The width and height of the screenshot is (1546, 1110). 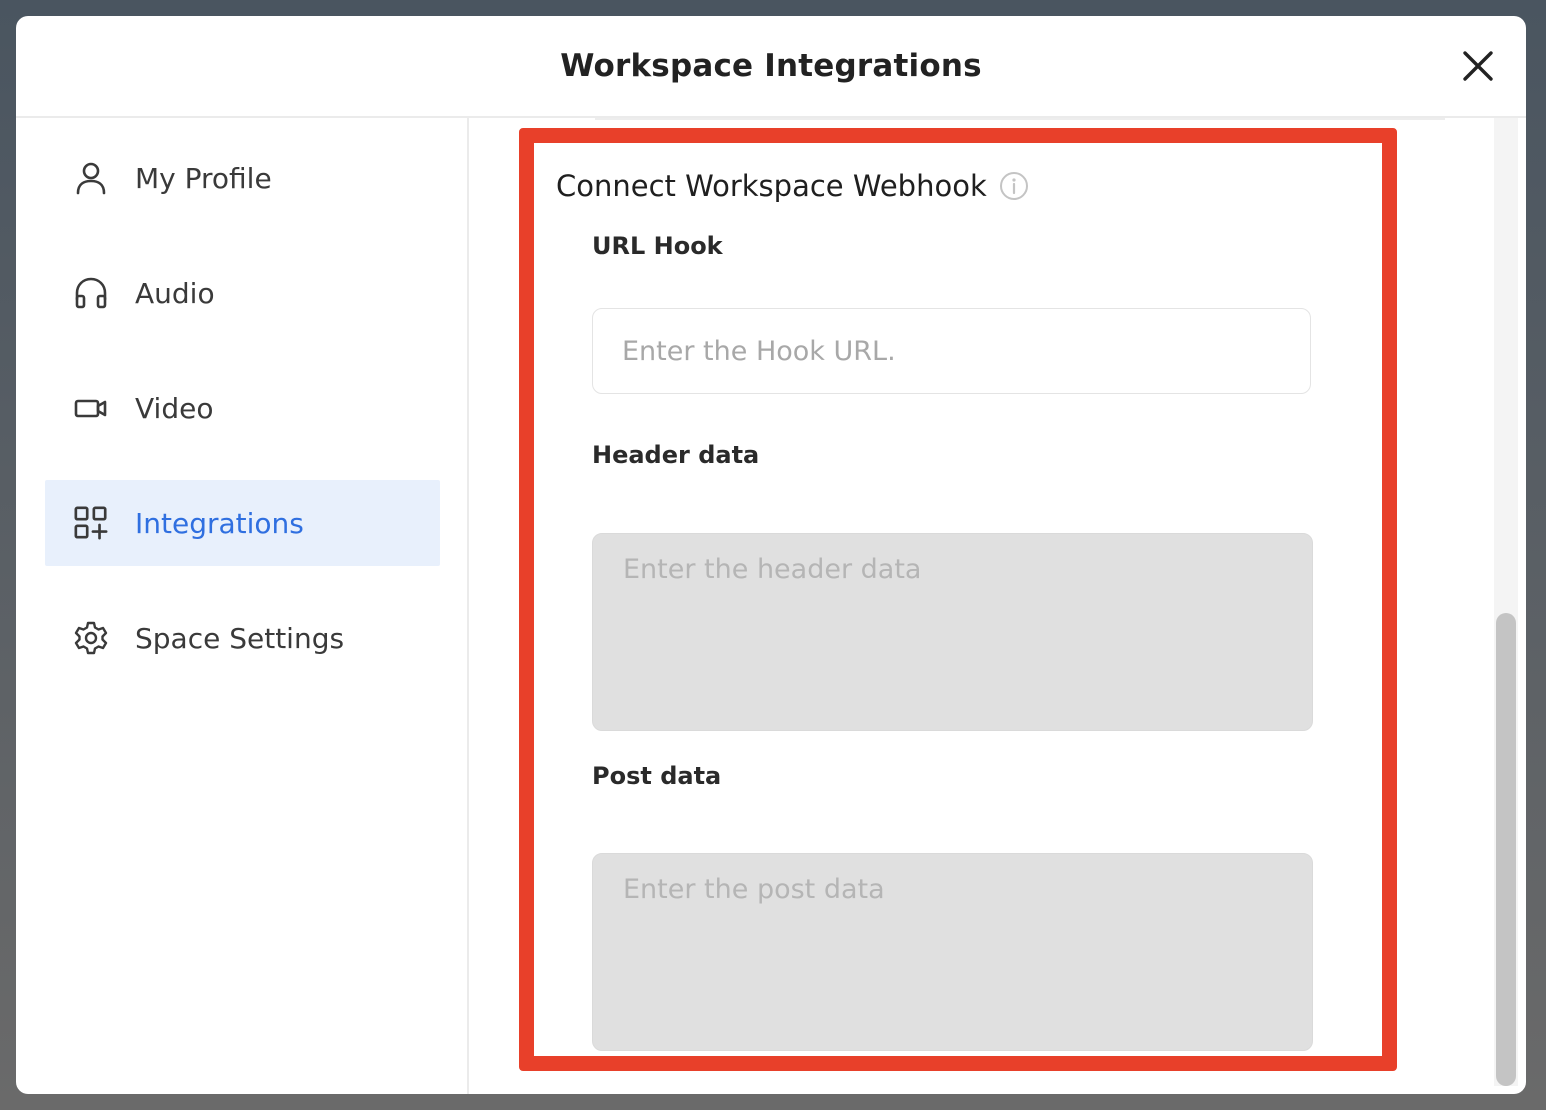 I want to click on close-icon, so click(x=1478, y=66).